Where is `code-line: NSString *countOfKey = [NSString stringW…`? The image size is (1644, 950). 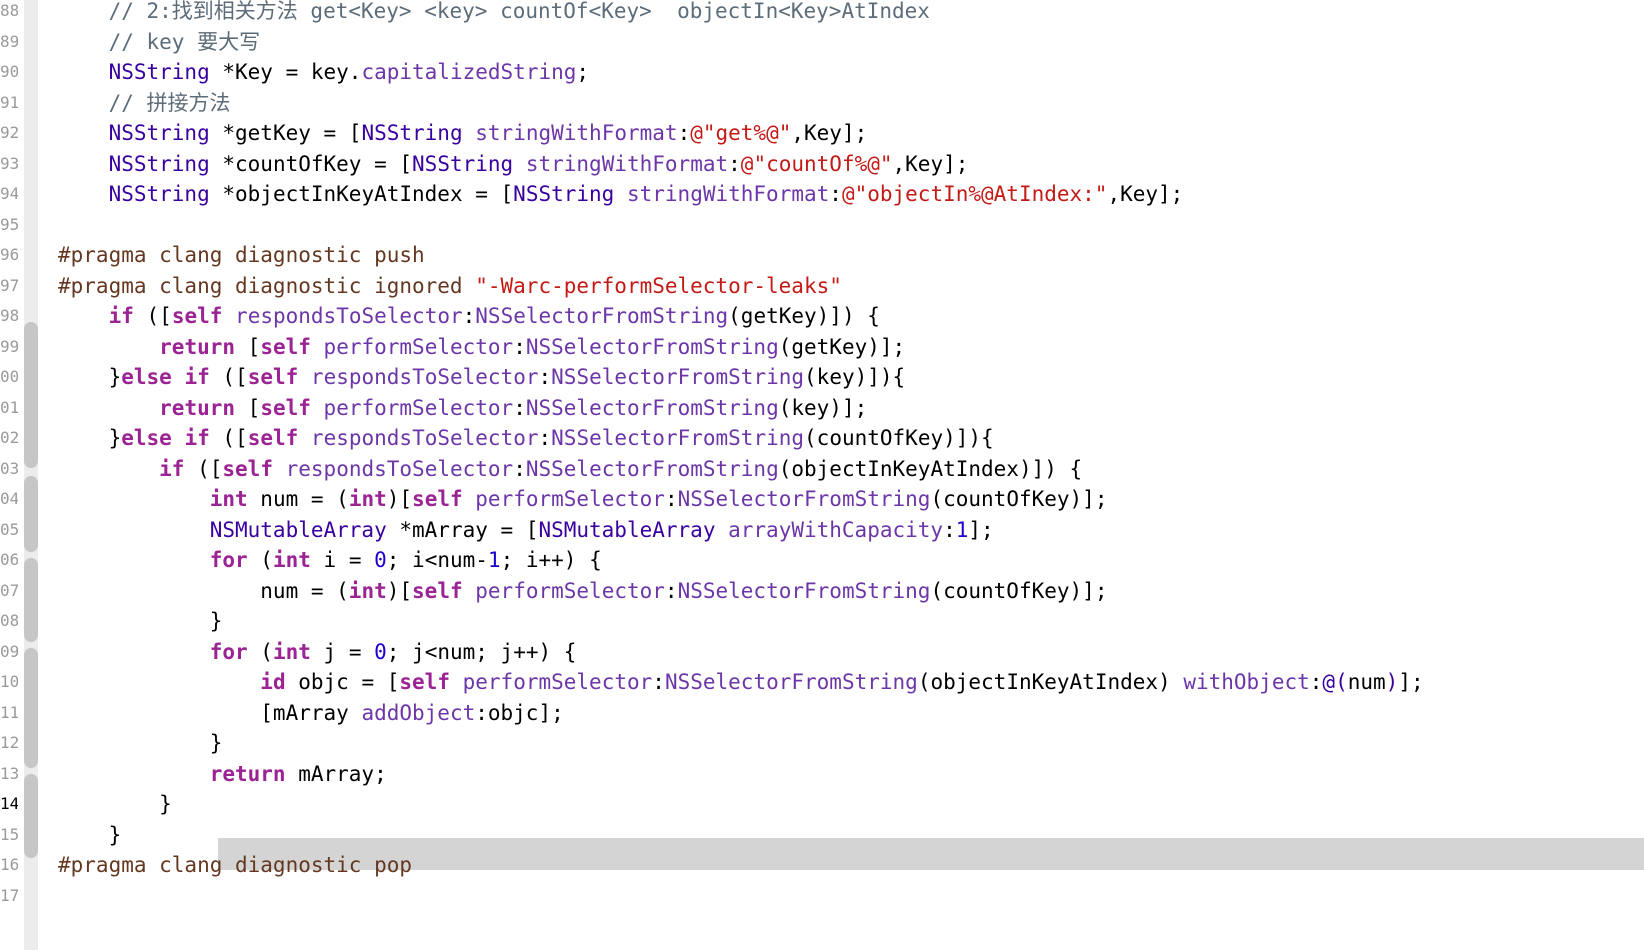 code-line: NSString *countOfKey = [NSString stringW… is located at coordinates (513, 164).